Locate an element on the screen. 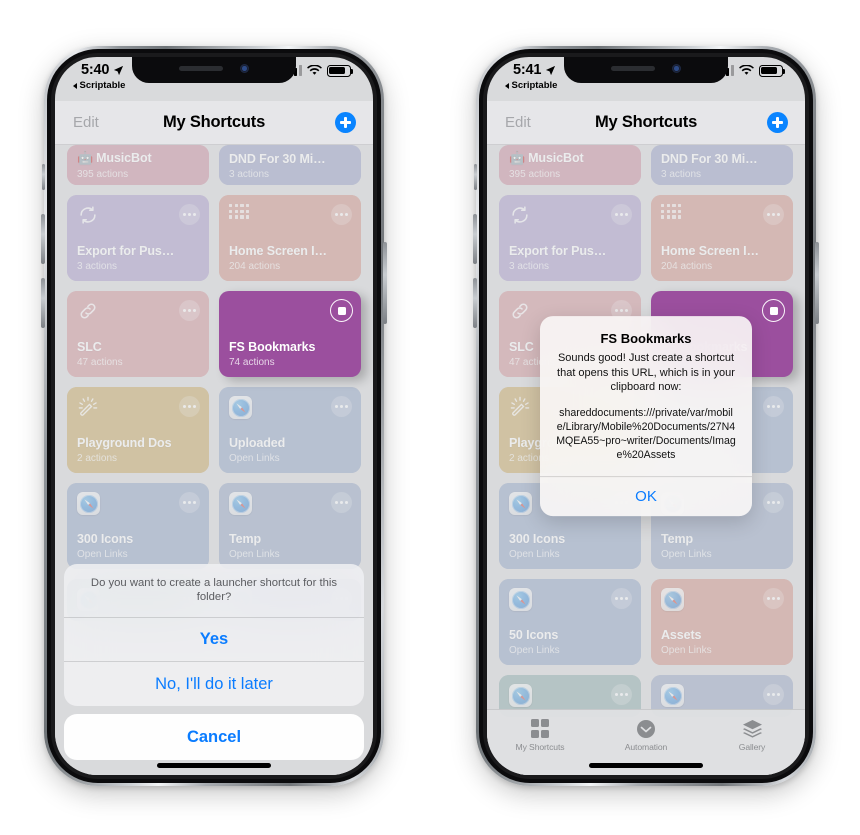 Image resolution: width=860 pixels, height=835 pixels. tile-title-text: 300 Icons is located at coordinates (105, 539).